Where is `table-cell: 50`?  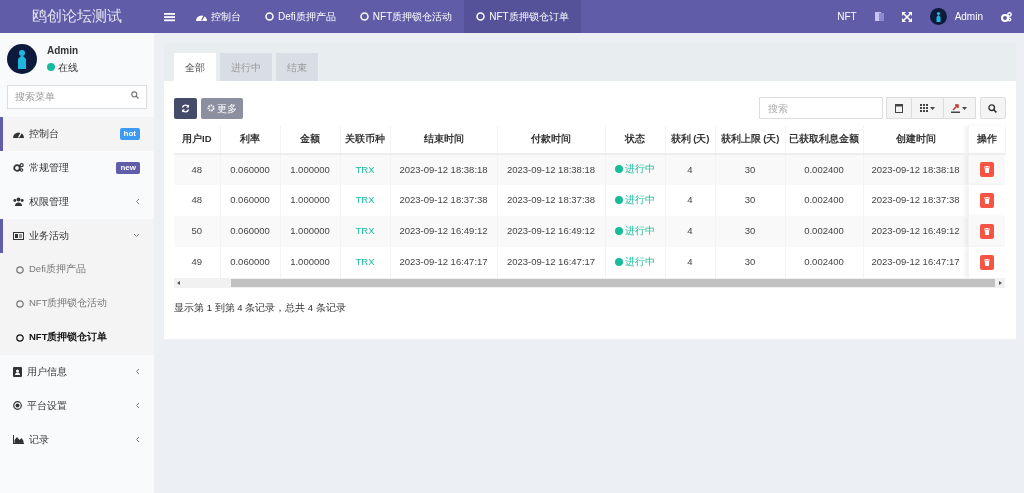 table-cell: 50 is located at coordinates (197, 231).